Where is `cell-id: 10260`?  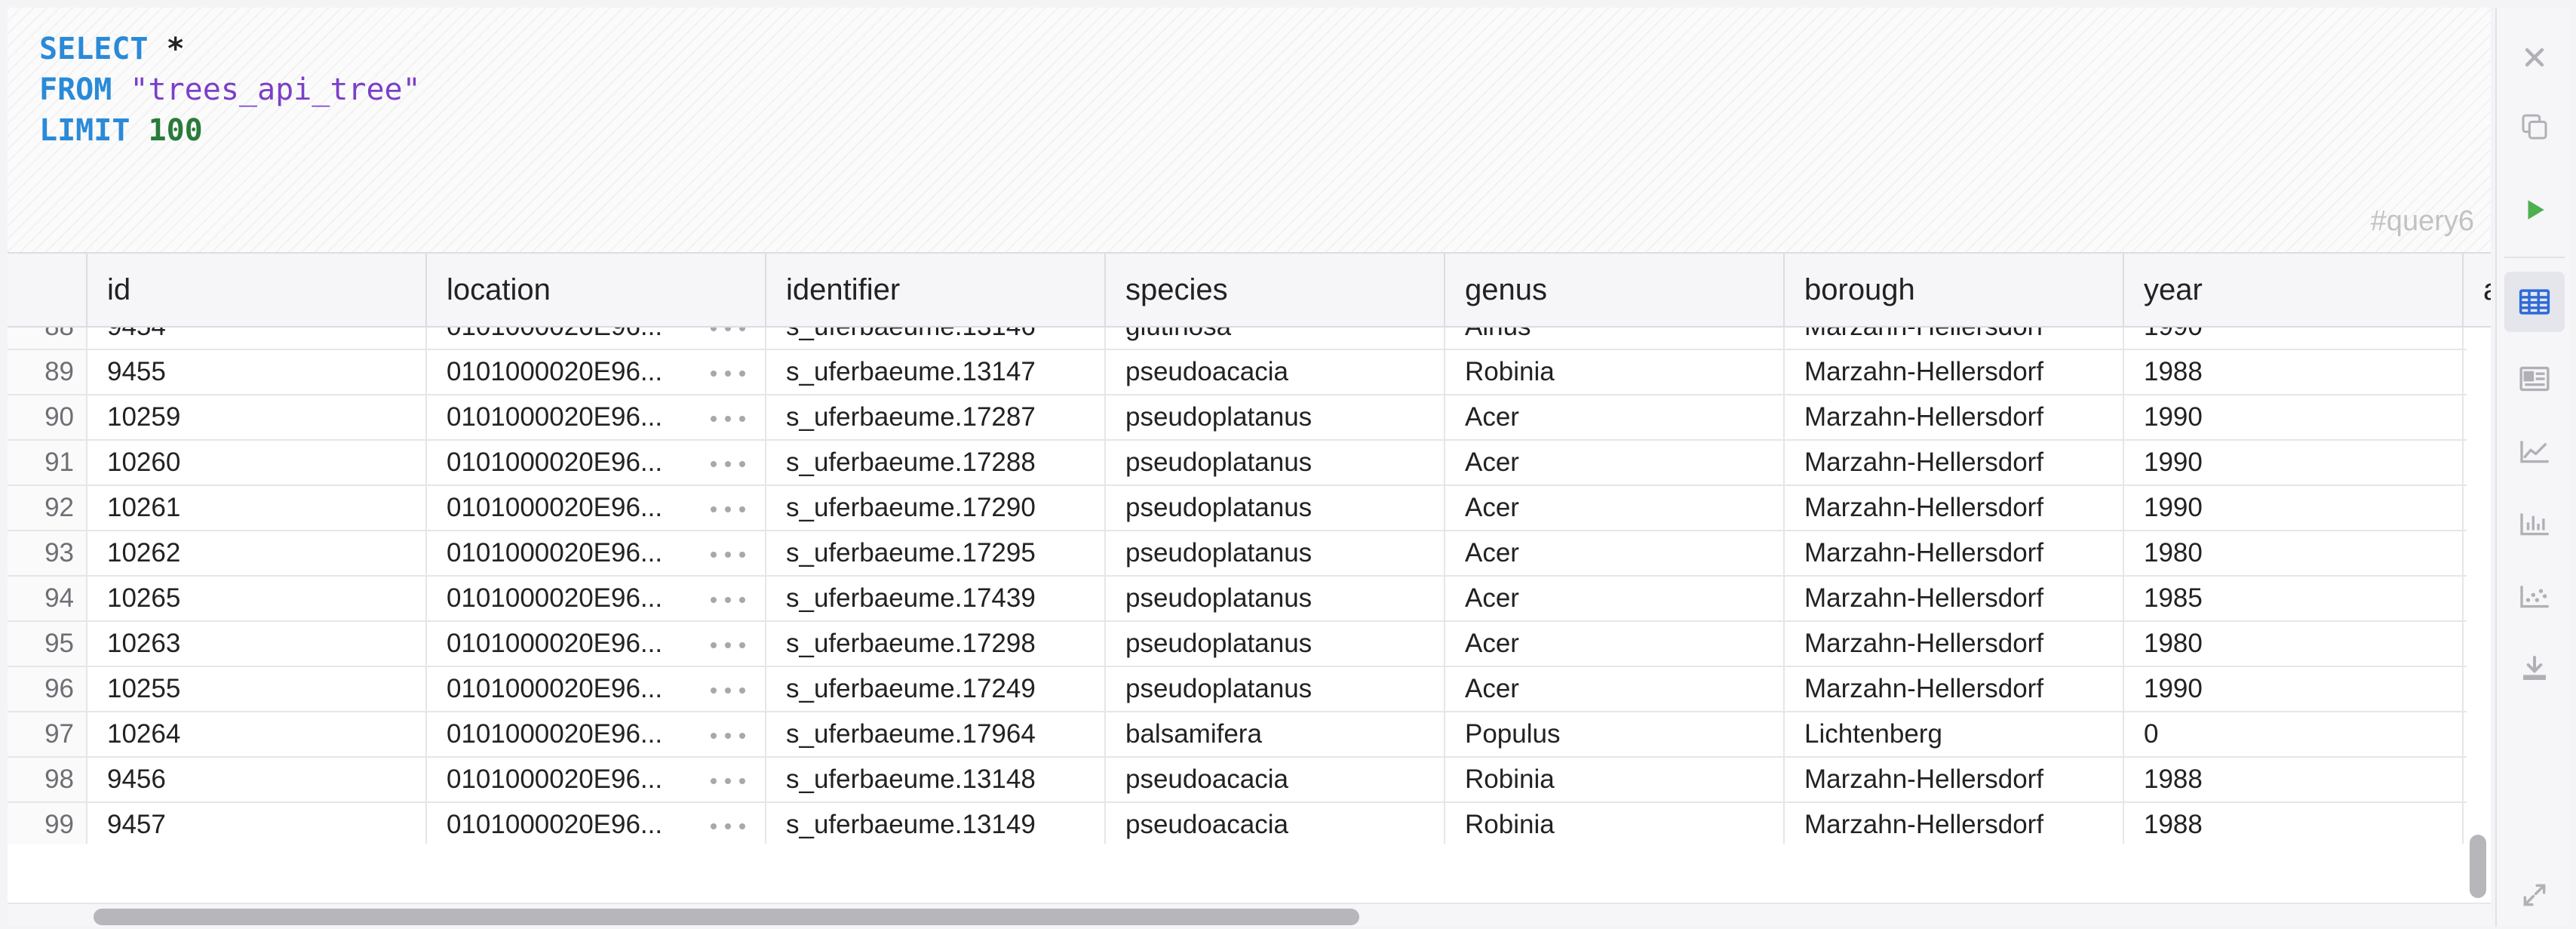
cell-id: 10260 is located at coordinates (257, 462).